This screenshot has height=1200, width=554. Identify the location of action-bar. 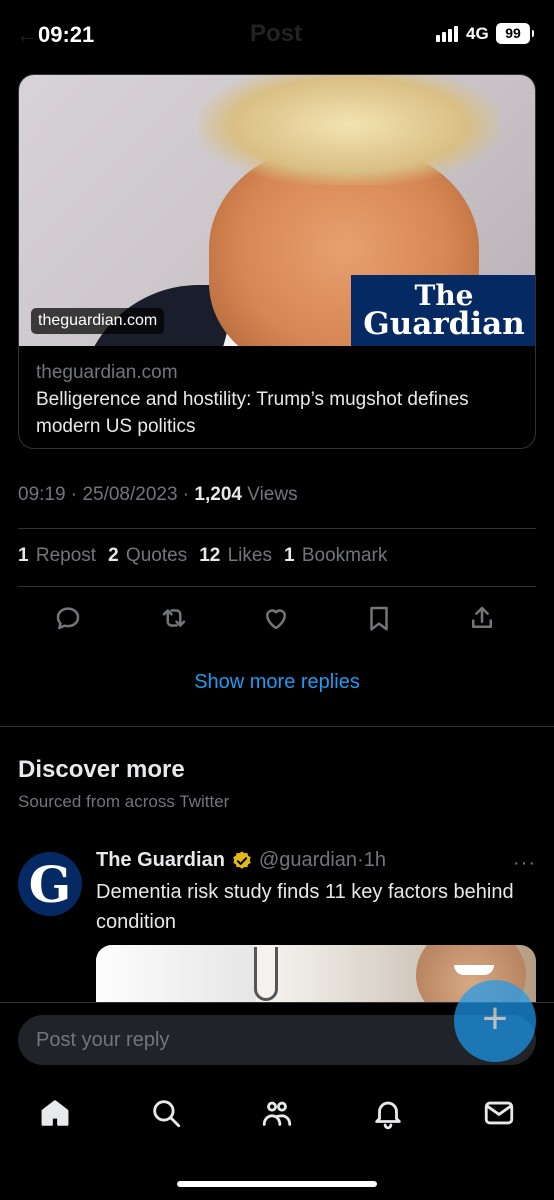
(277, 621).